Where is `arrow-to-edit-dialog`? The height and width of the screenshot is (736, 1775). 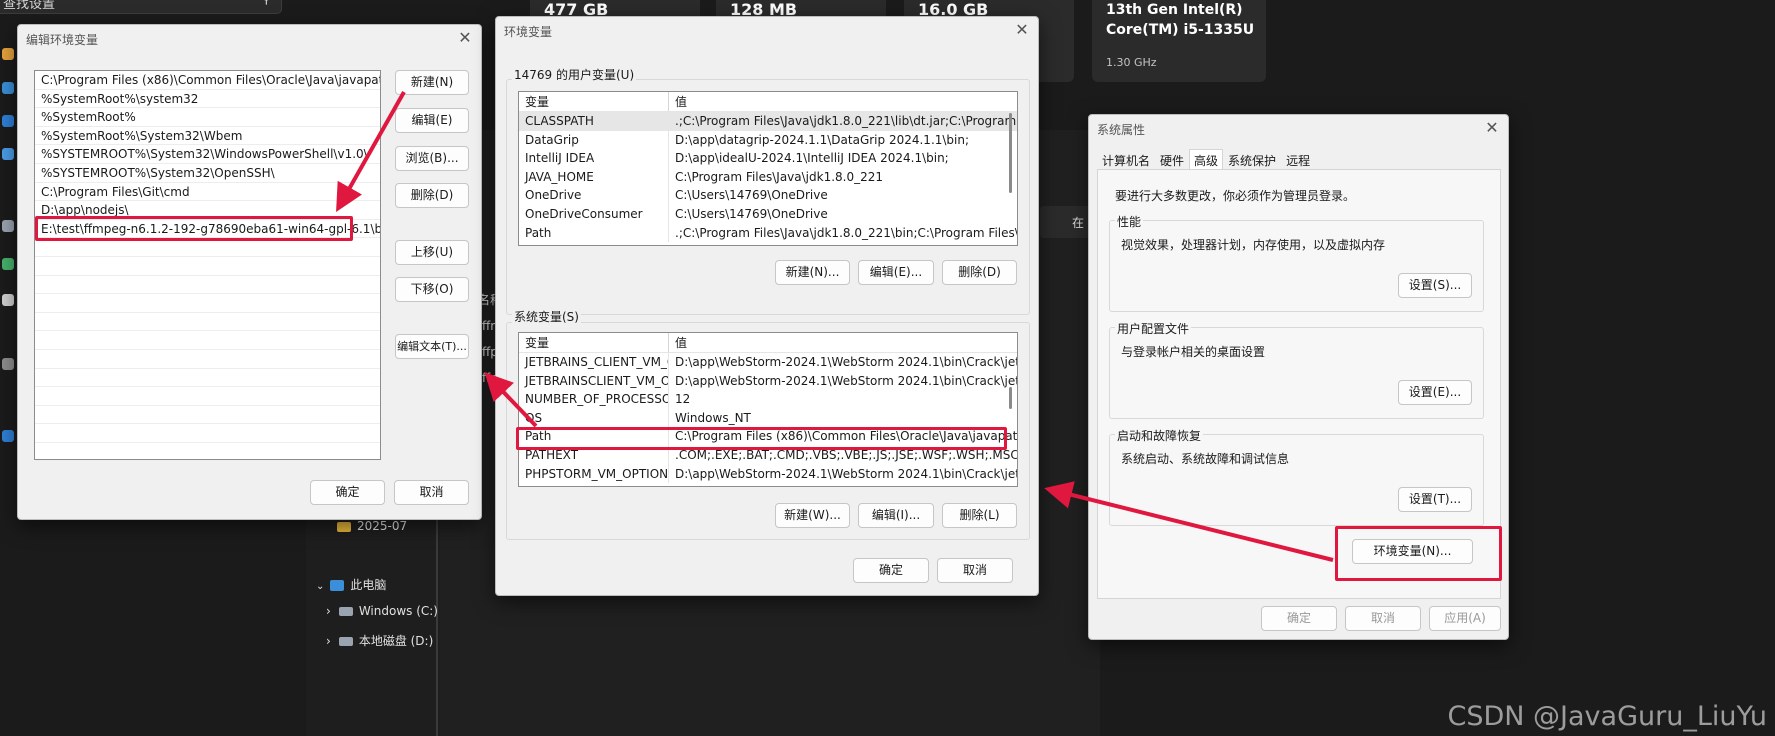
arrow-to-edit-dialog is located at coordinates (511, 400).